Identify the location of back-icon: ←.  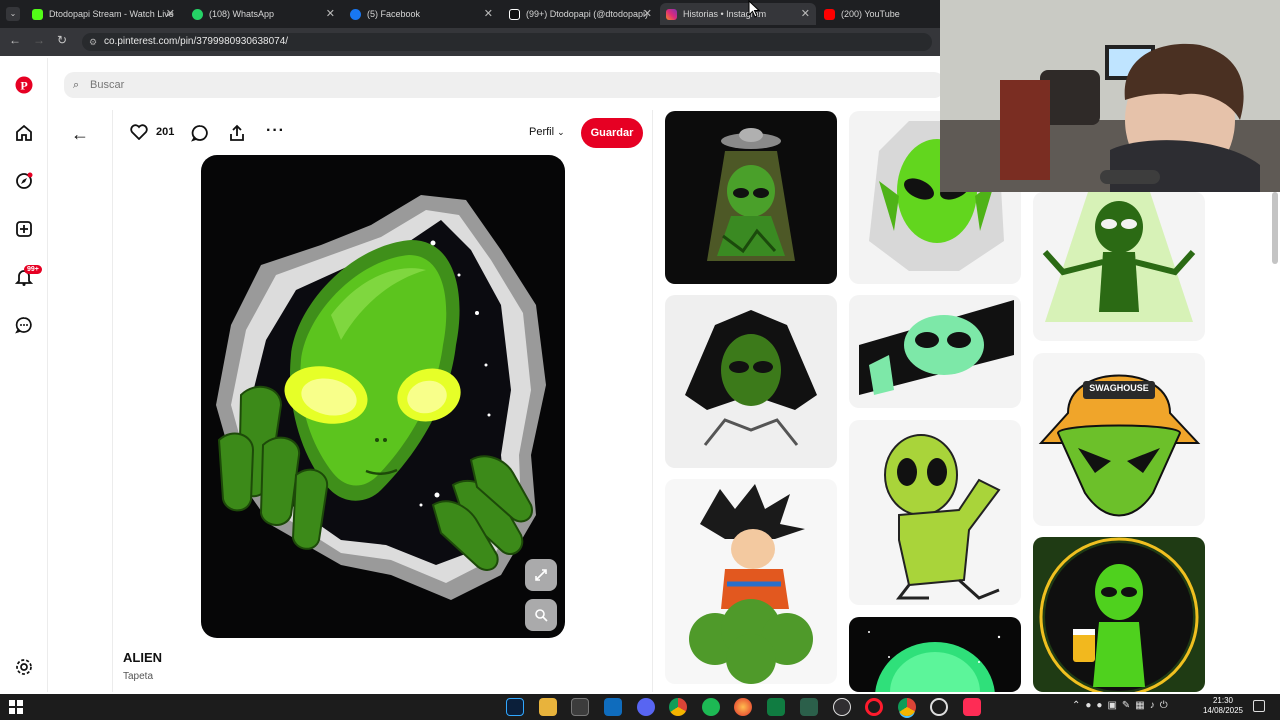
(15, 40).